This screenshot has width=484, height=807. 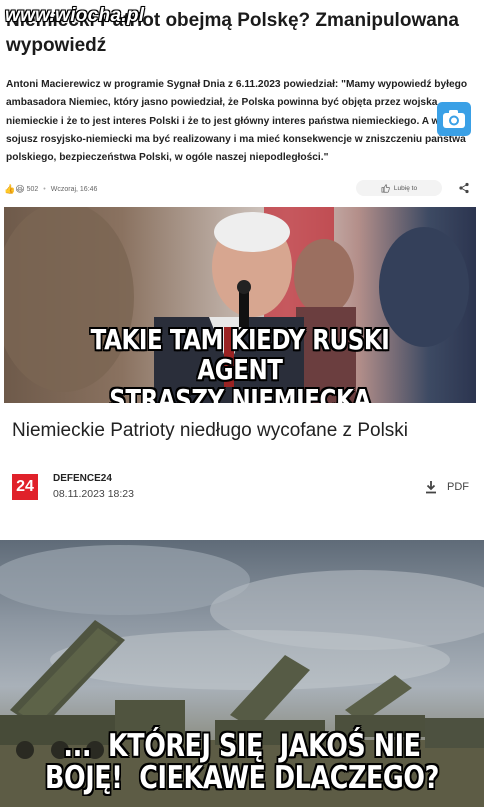 What do you see at coordinates (93, 494) in the screenshot?
I see `source-date: 08.11.2023 18:23` at bounding box center [93, 494].